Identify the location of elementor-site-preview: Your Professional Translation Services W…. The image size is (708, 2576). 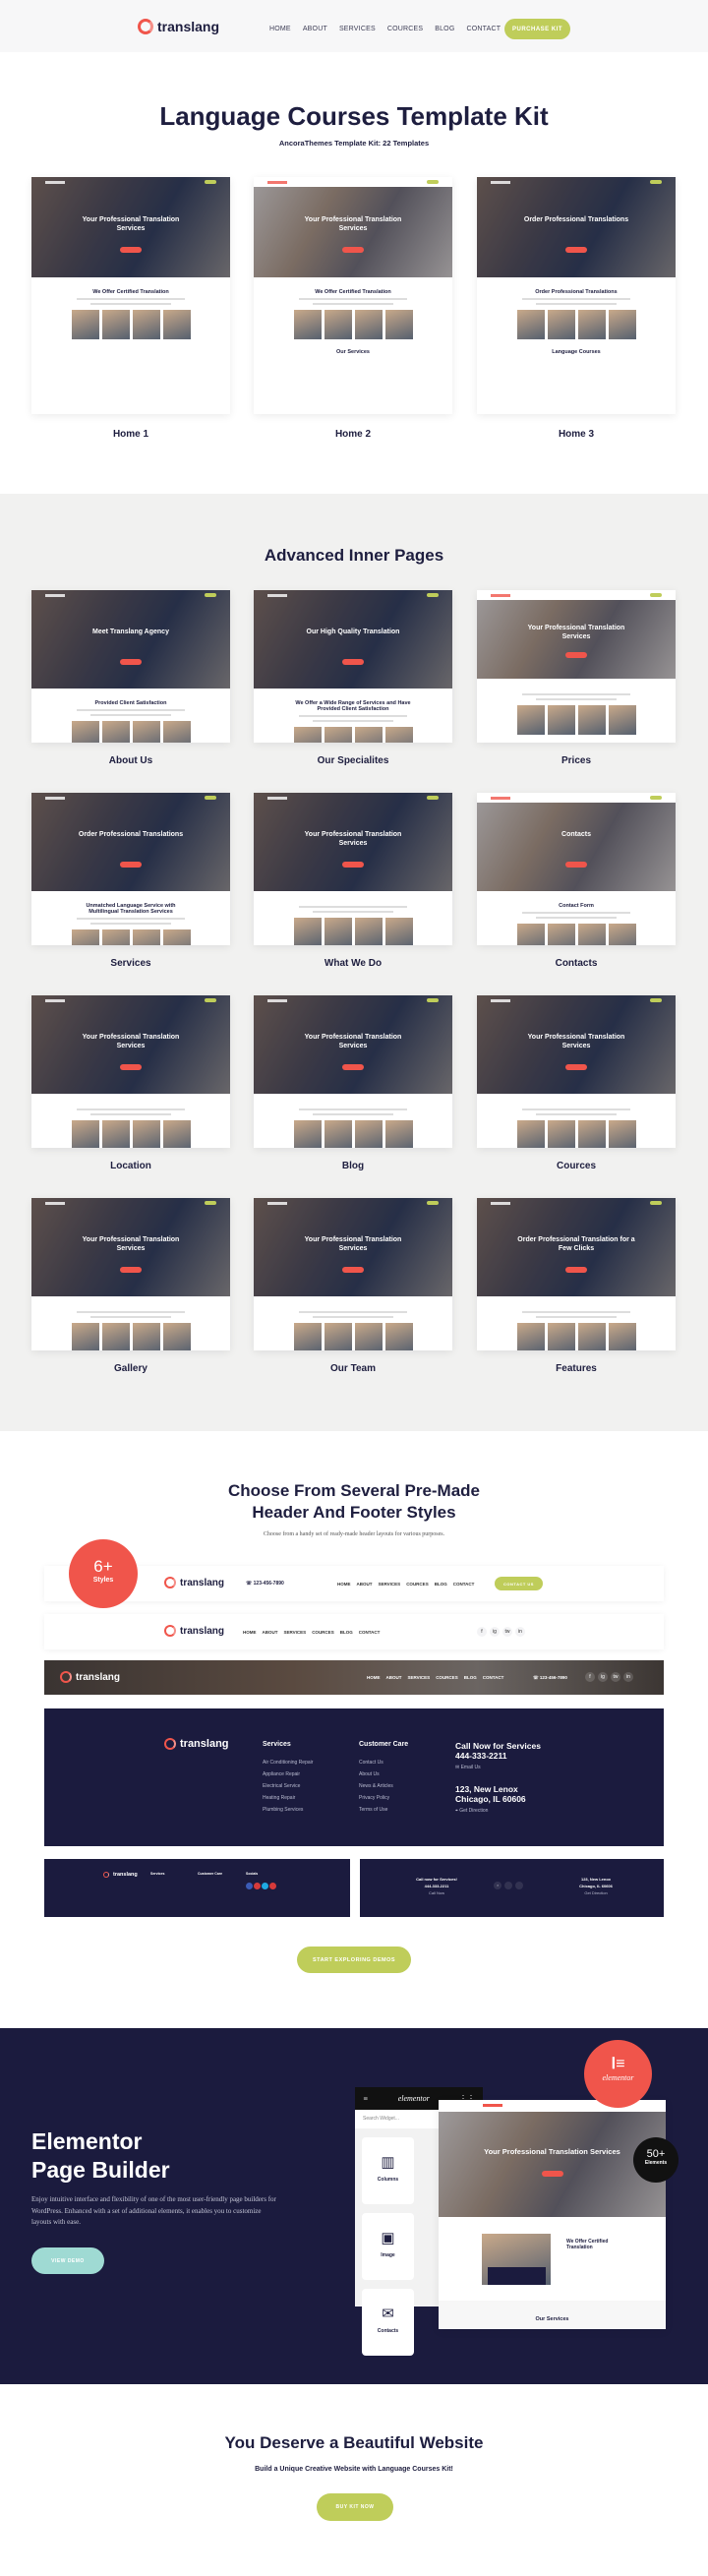
(552, 2215).